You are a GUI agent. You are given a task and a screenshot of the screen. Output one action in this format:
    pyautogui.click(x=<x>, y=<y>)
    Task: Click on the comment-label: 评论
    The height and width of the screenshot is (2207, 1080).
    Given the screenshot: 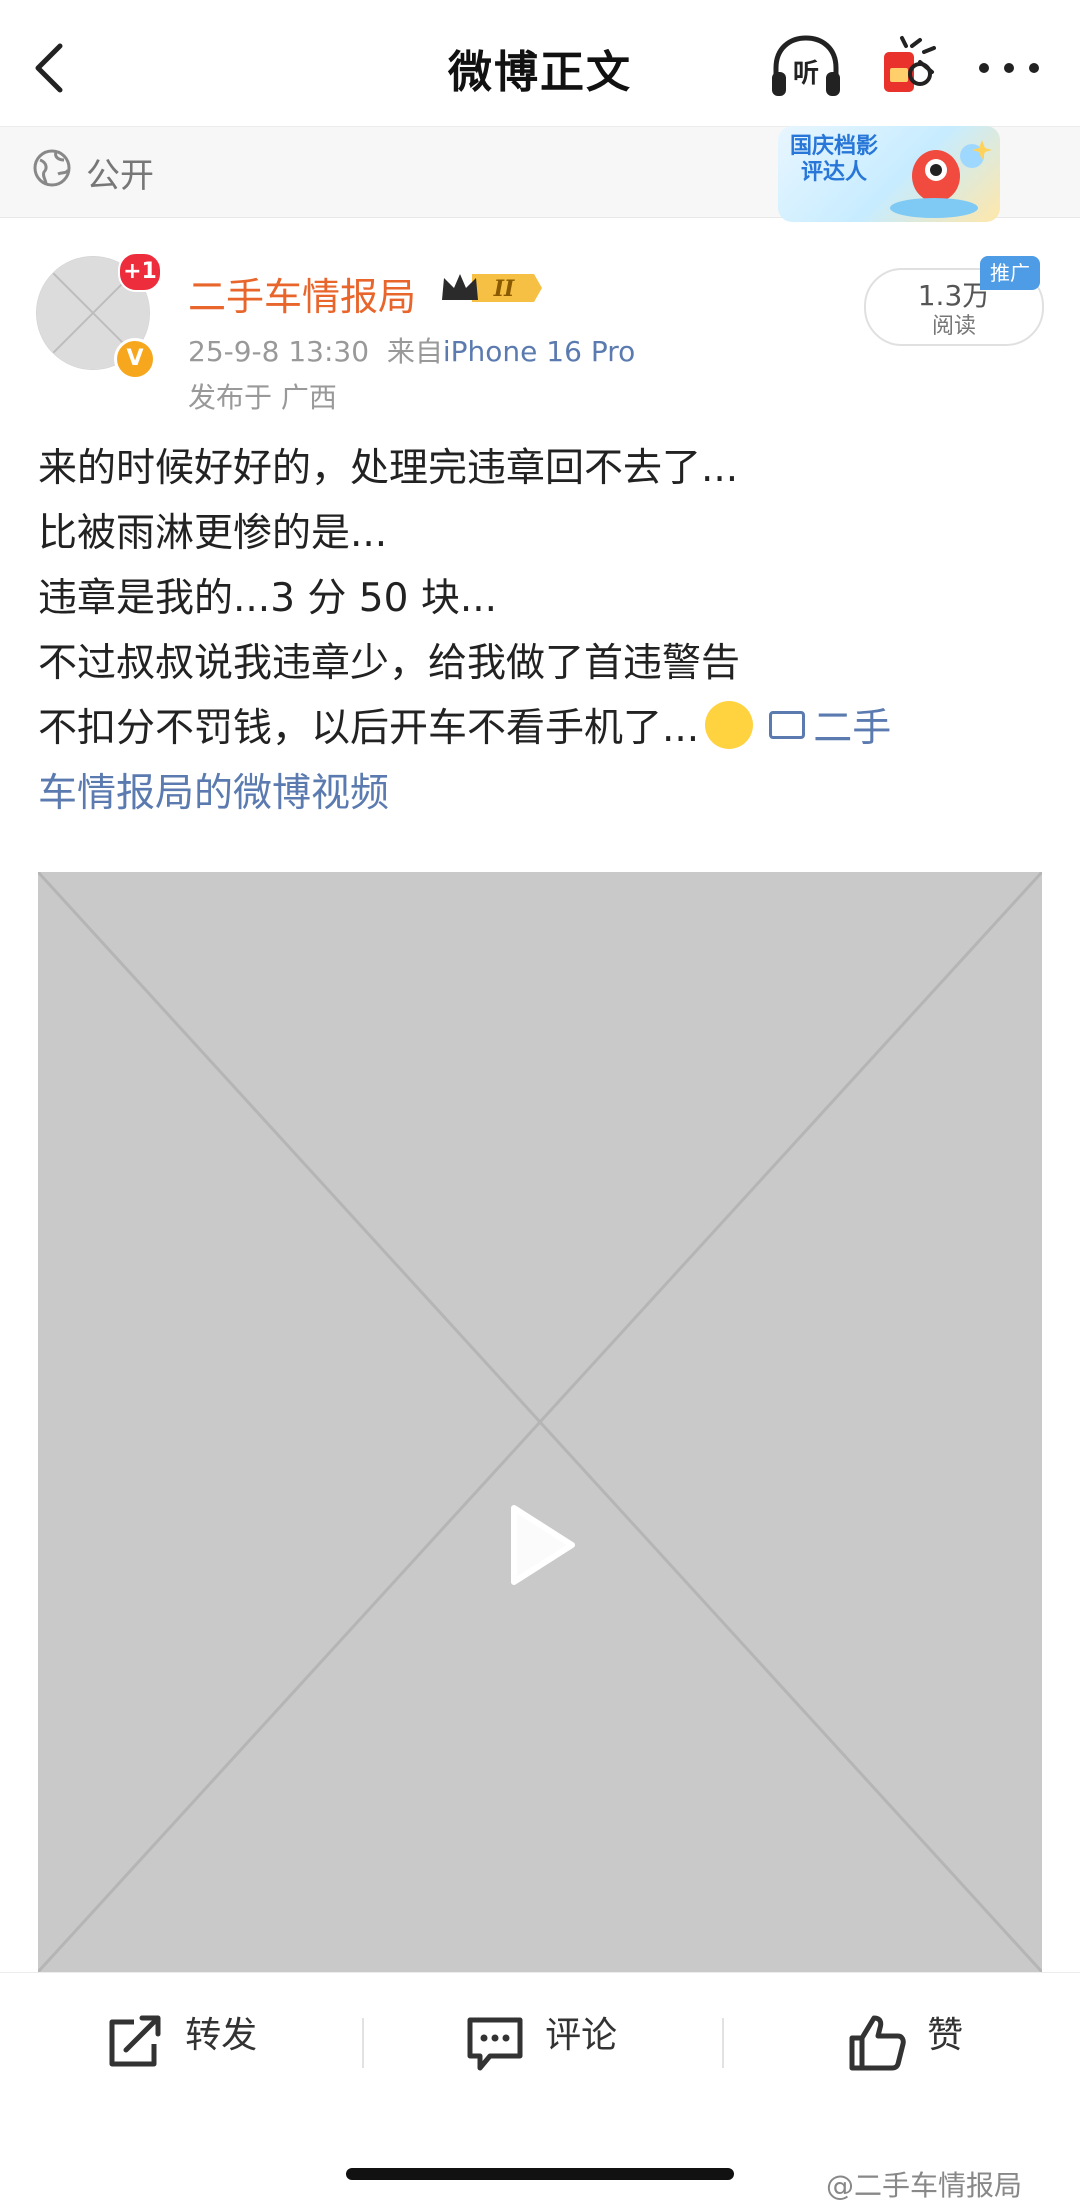 What is the action you would take?
    pyautogui.click(x=581, y=2035)
    